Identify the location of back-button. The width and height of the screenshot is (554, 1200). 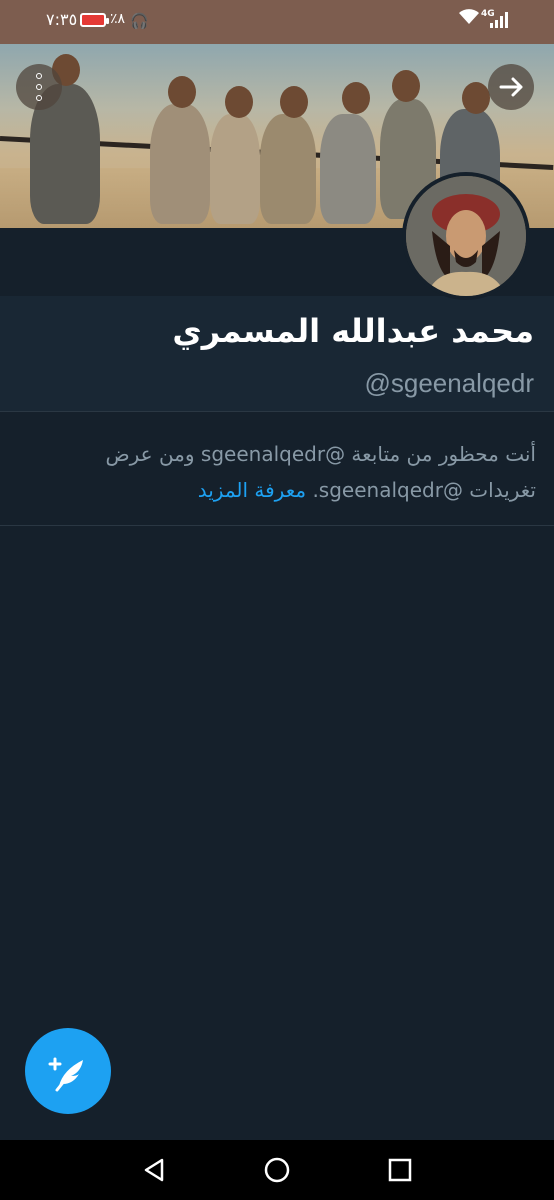
(511, 87).